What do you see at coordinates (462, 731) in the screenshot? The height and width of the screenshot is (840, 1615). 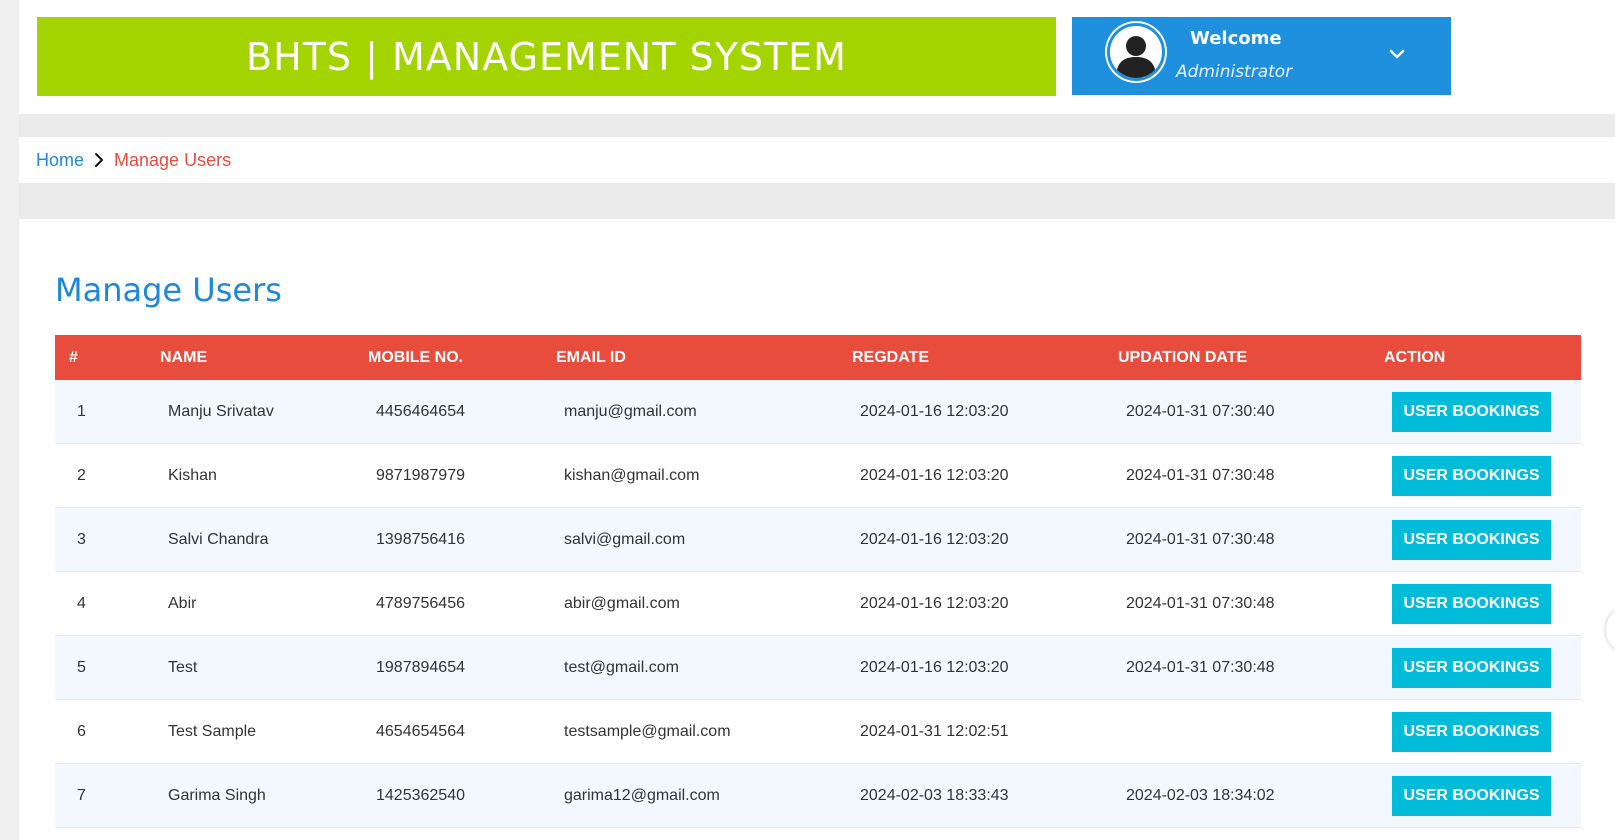 I see `cell-mobile: 4654654564` at bounding box center [462, 731].